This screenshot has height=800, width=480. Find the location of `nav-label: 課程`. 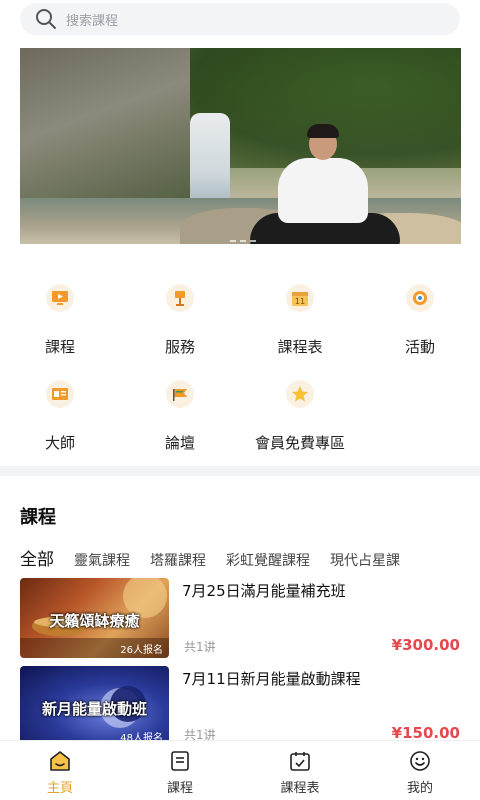

nav-label: 課程 is located at coordinates (179, 788).